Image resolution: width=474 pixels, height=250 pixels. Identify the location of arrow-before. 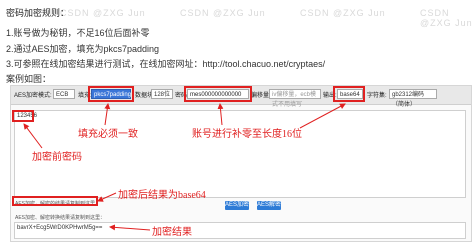
(33, 136).